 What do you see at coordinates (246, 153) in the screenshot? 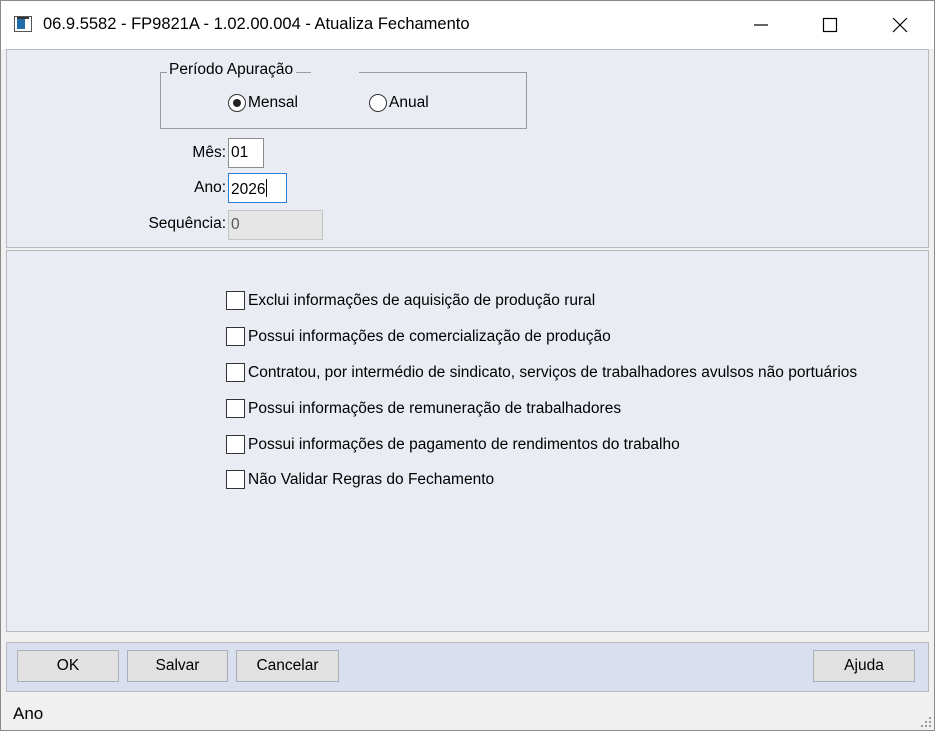
I see `mes-field: 01` at bounding box center [246, 153].